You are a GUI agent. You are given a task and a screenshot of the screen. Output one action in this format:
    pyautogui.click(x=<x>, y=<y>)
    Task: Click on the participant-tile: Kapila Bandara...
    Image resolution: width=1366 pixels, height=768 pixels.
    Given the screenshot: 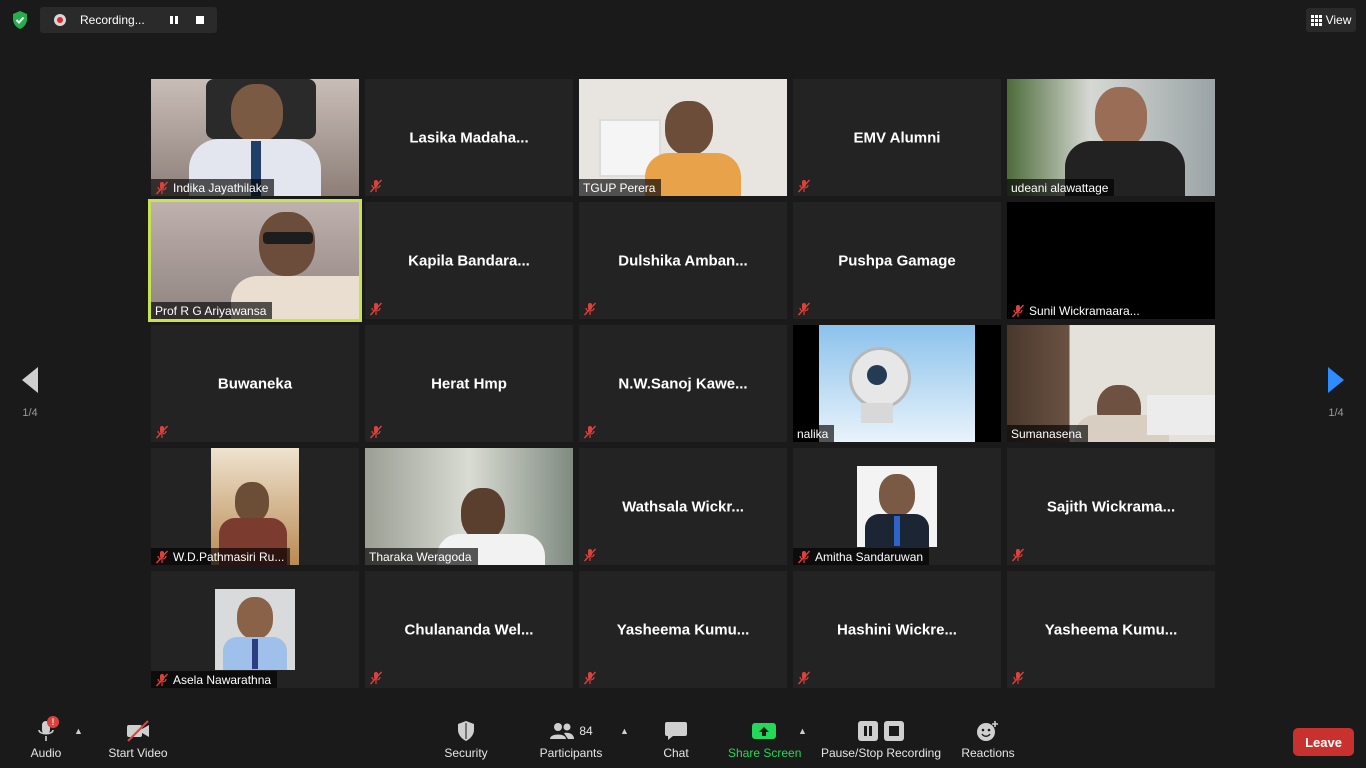 What is the action you would take?
    pyautogui.click(x=469, y=260)
    